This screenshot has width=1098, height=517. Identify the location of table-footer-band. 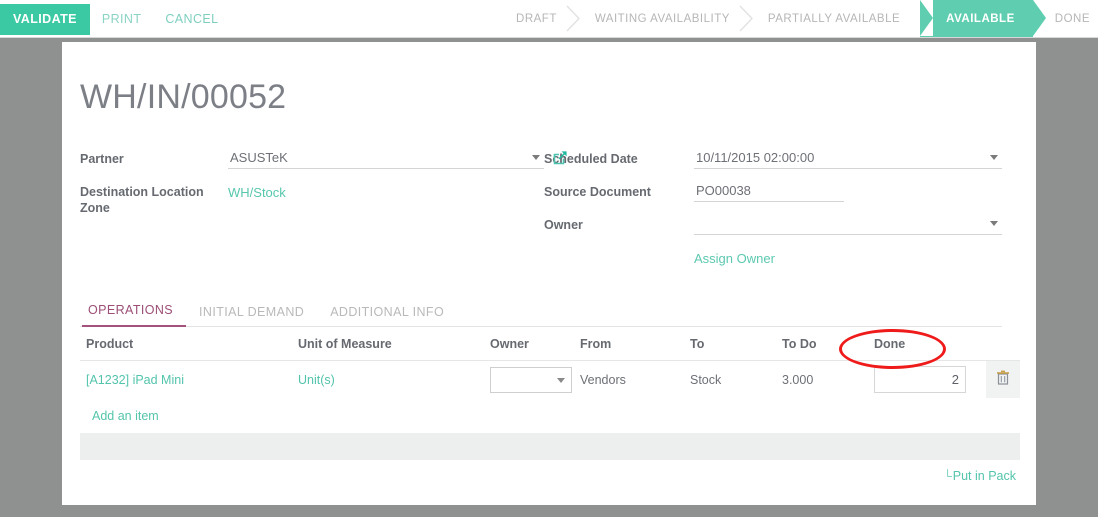
(550, 446).